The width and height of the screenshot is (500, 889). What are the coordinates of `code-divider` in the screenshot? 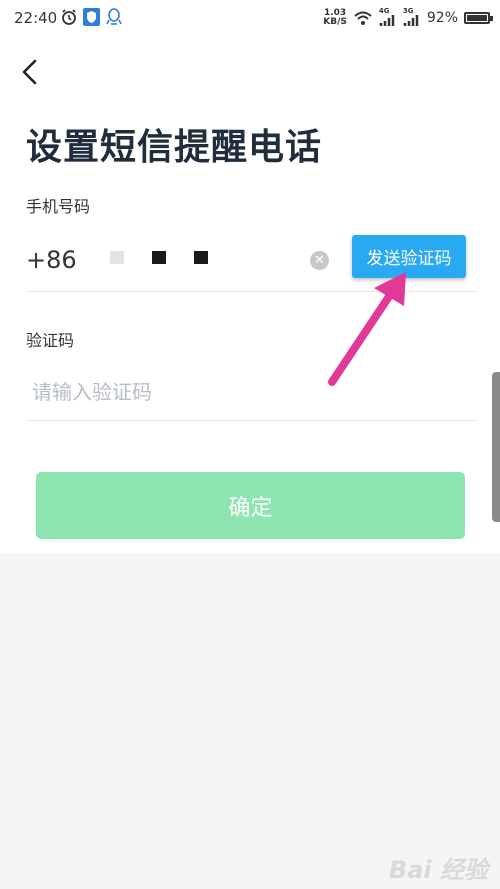 It's located at (251, 420).